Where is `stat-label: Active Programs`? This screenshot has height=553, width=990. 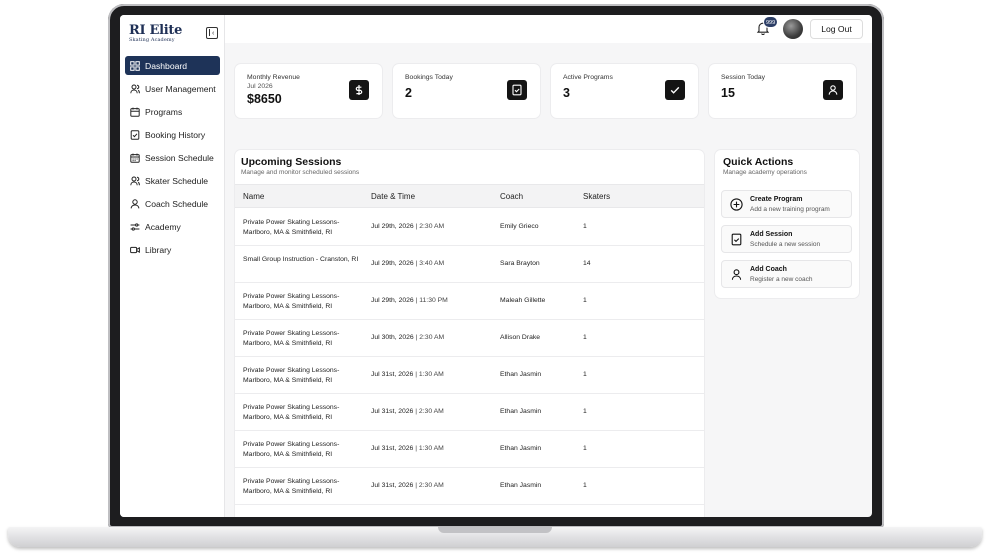 stat-label: Active Programs is located at coordinates (588, 77).